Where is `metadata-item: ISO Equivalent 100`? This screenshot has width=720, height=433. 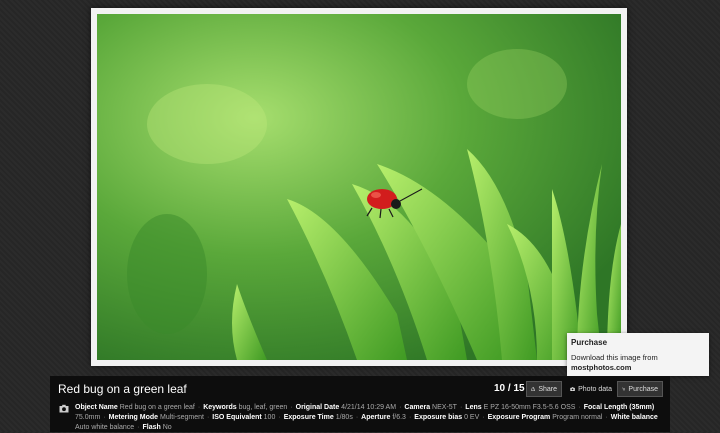 metadata-item: ISO Equivalent 100 is located at coordinates (243, 417).